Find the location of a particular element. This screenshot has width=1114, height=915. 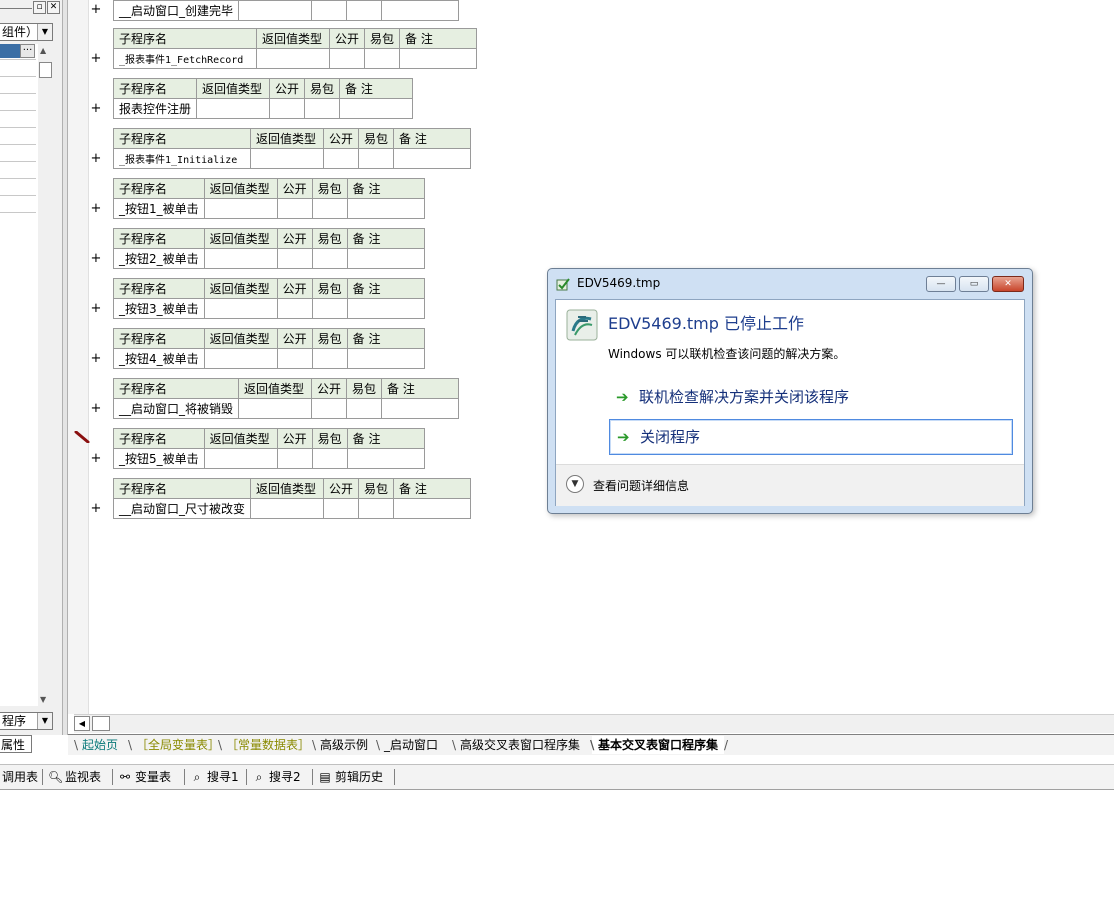

tab-properties: 属性 is located at coordinates (16, 744).